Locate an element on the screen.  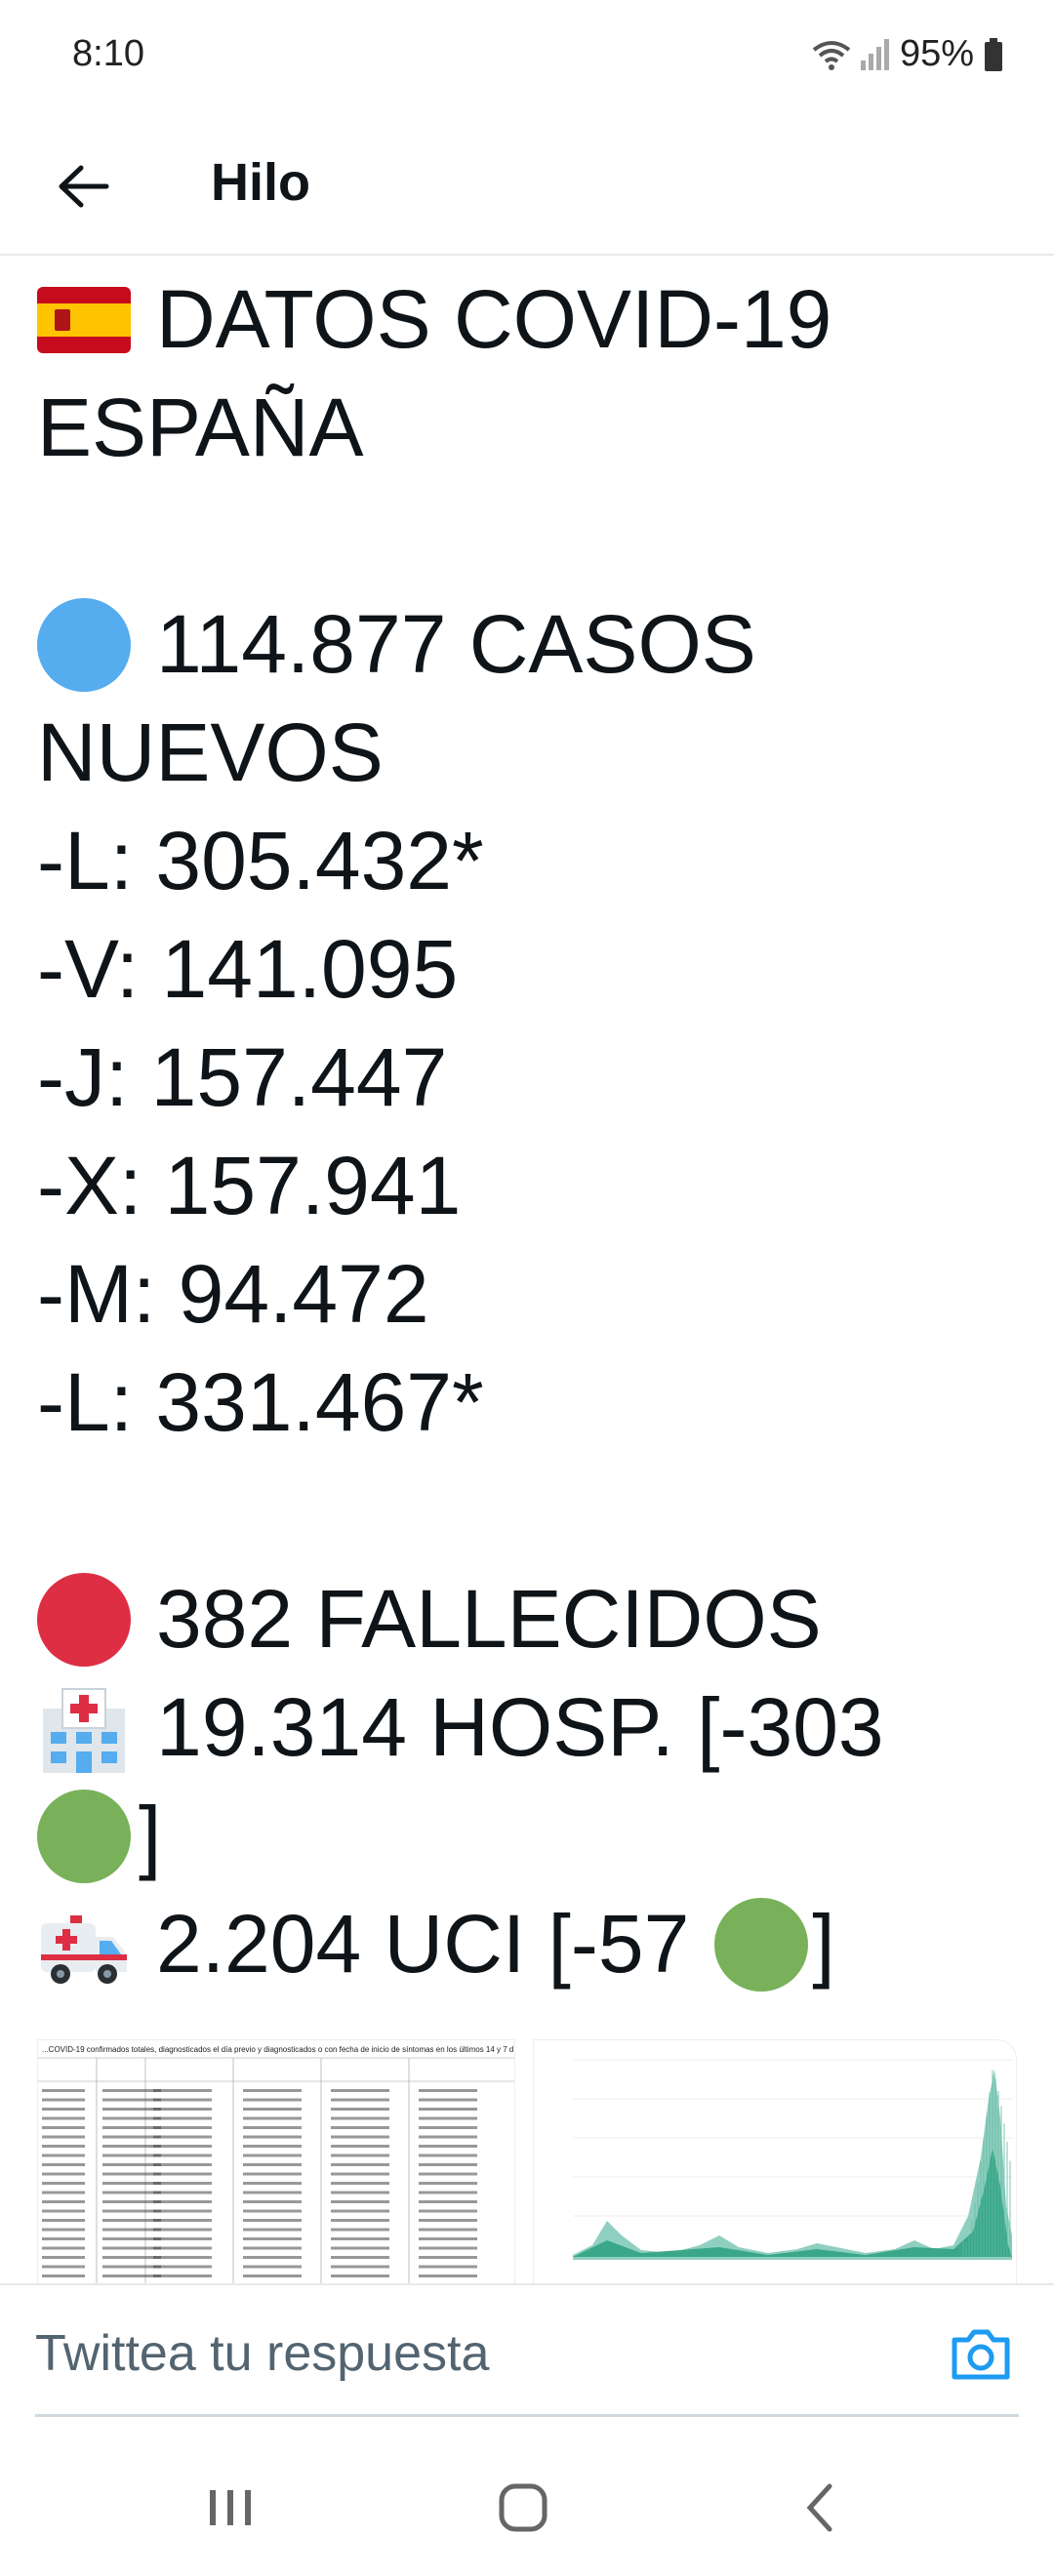
headline-text: DATOS COVID-19 is located at coordinates (494, 319).